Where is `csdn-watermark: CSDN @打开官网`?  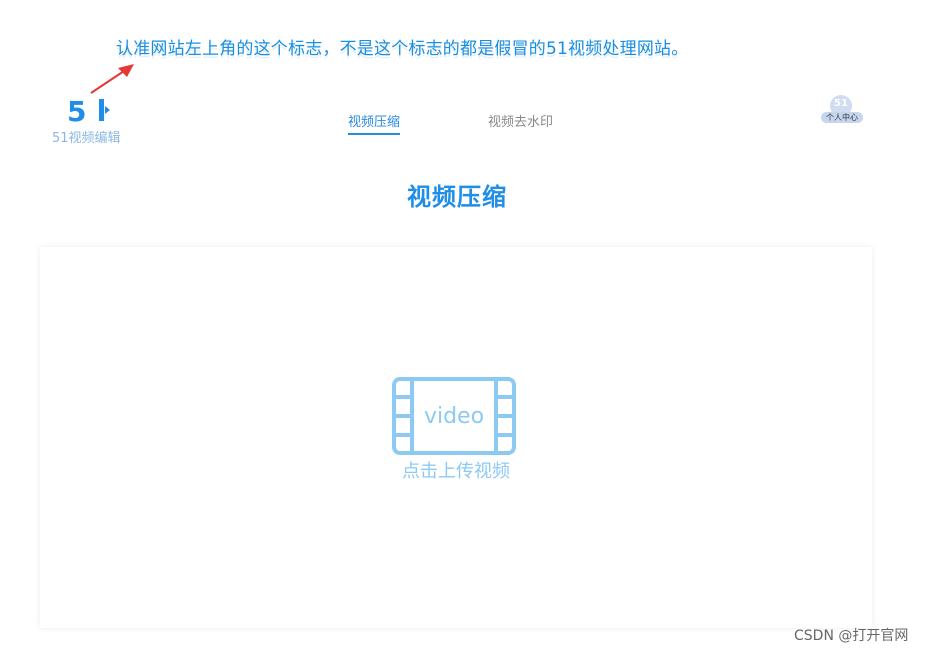
csdn-watermark: CSDN @打开官网 is located at coordinates (851, 636).